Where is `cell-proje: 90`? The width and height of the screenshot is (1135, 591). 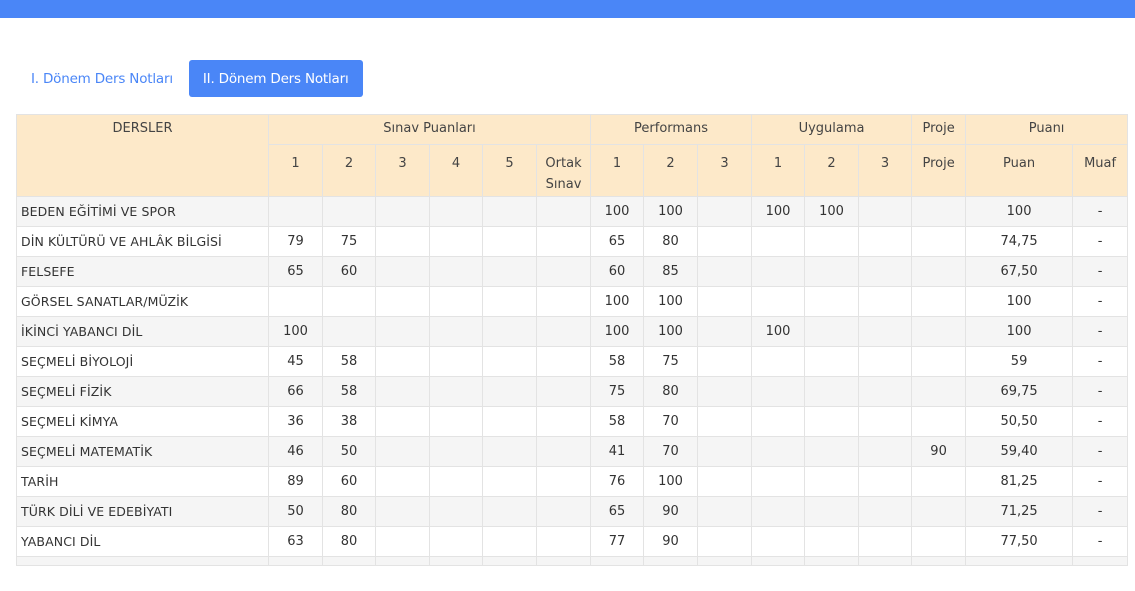 cell-proje: 90 is located at coordinates (939, 451).